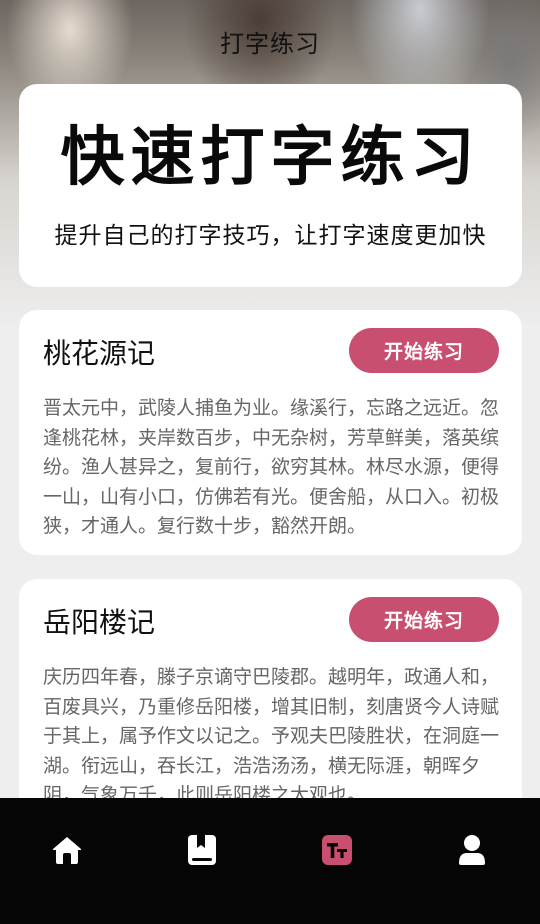  Describe the element at coordinates (270, 861) in the screenshot. I see `bottom-tab-bar` at that location.